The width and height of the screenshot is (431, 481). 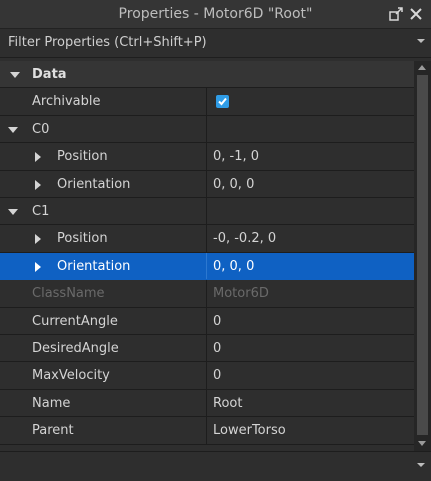 I want to click on undock-icon, so click(x=396, y=14).